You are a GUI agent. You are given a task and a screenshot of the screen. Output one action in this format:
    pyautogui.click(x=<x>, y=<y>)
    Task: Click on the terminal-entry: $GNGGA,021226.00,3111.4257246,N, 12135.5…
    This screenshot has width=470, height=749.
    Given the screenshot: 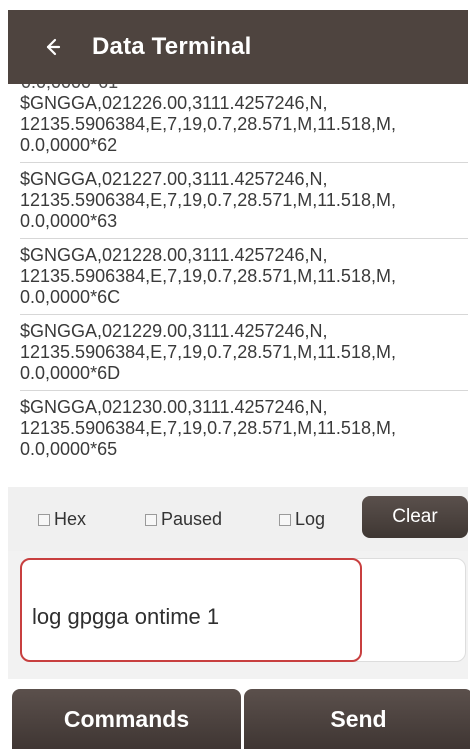 What is the action you would take?
    pyautogui.click(x=244, y=128)
    